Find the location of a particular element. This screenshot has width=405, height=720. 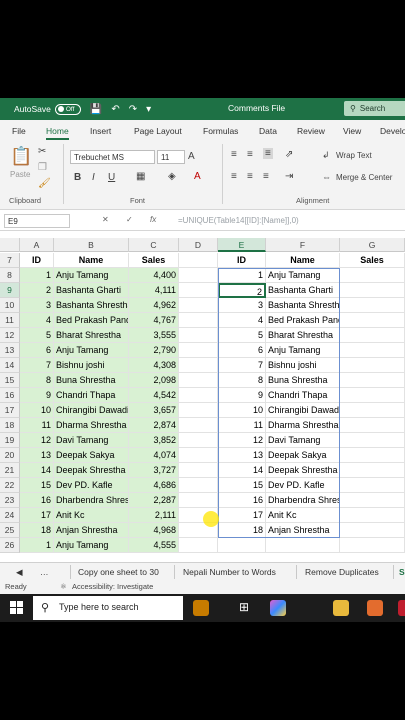

tab-file: File is located at coordinates (19, 131).